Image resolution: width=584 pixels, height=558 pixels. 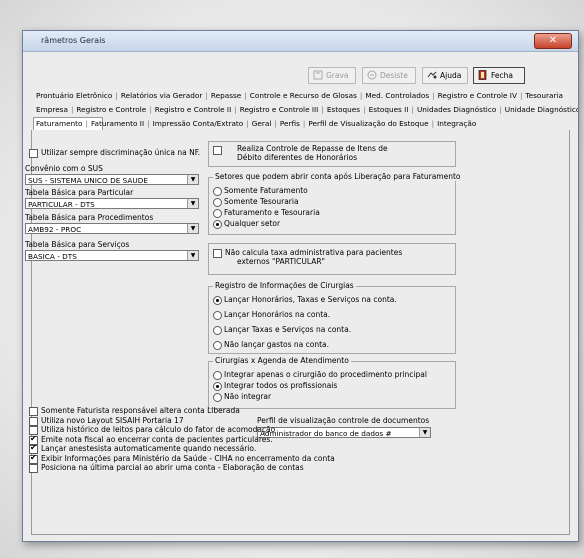 I want to click on discriminacao-checkbox, so click(x=33, y=153).